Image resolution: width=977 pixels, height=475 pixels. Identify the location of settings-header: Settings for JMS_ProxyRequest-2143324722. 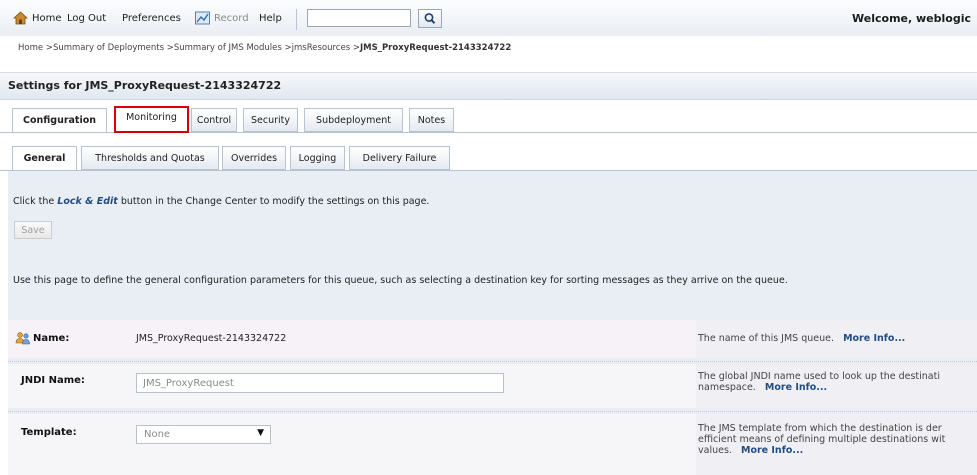
(488, 86).